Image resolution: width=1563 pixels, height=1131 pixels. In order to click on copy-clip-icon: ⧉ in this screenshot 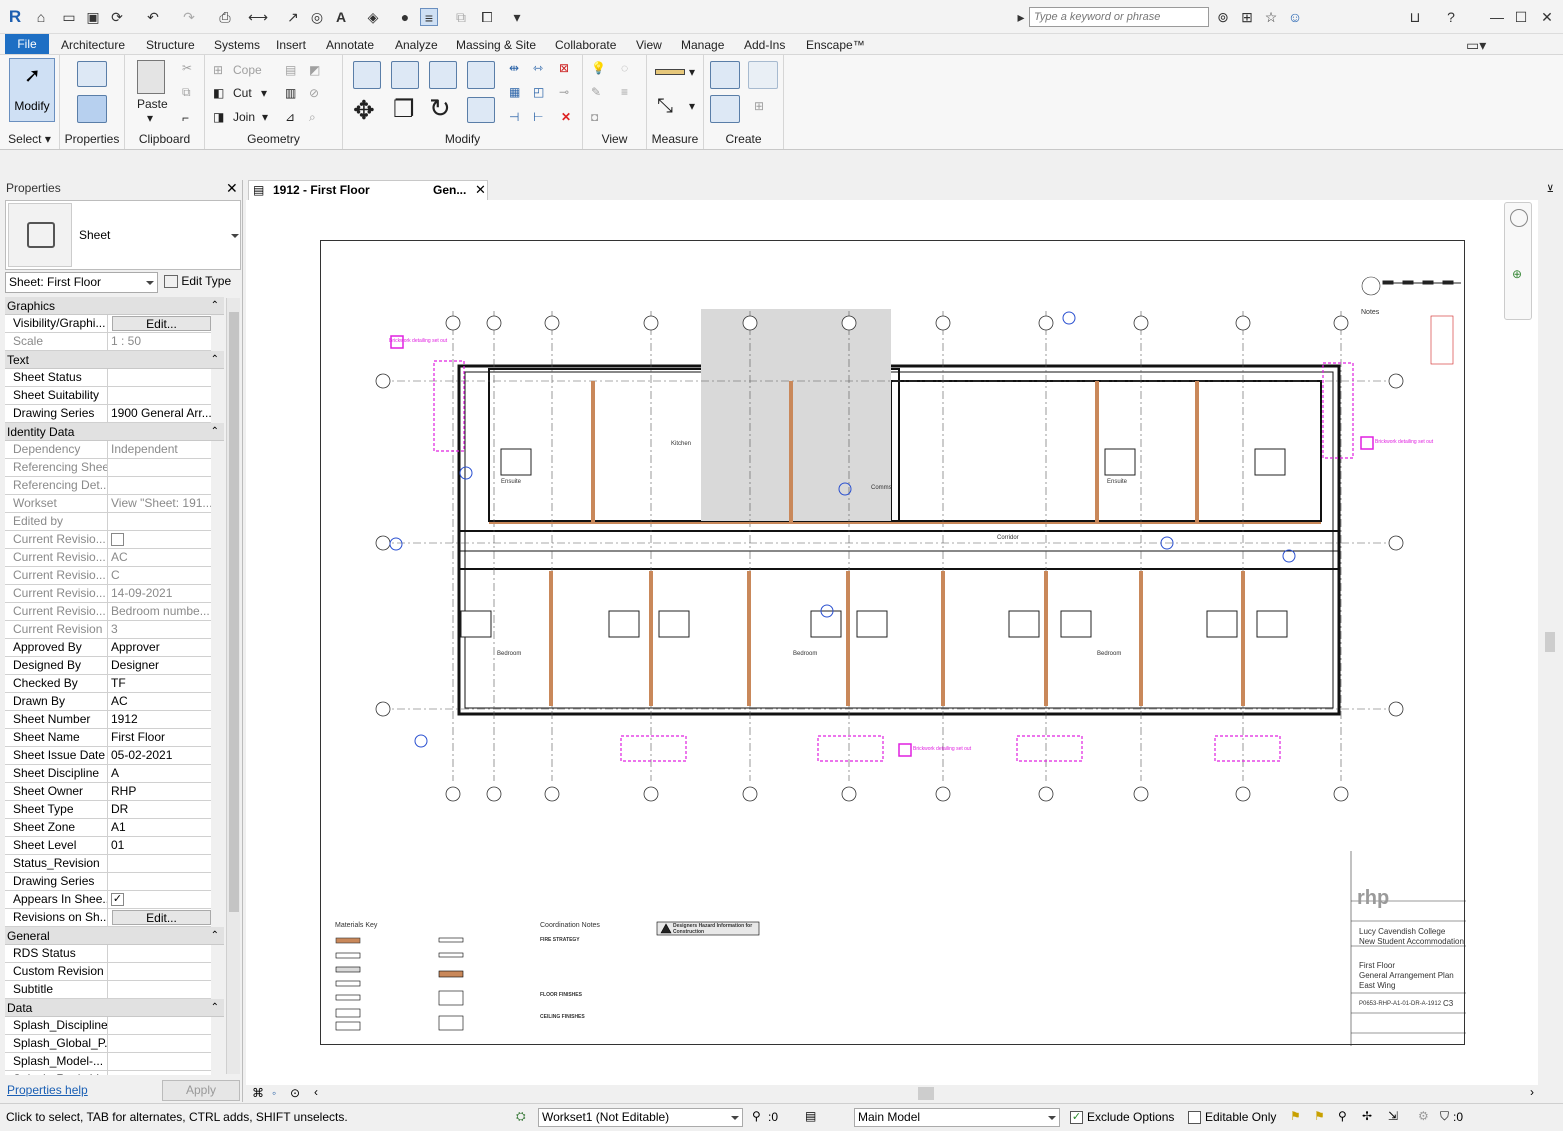, I will do `click(186, 92)`.